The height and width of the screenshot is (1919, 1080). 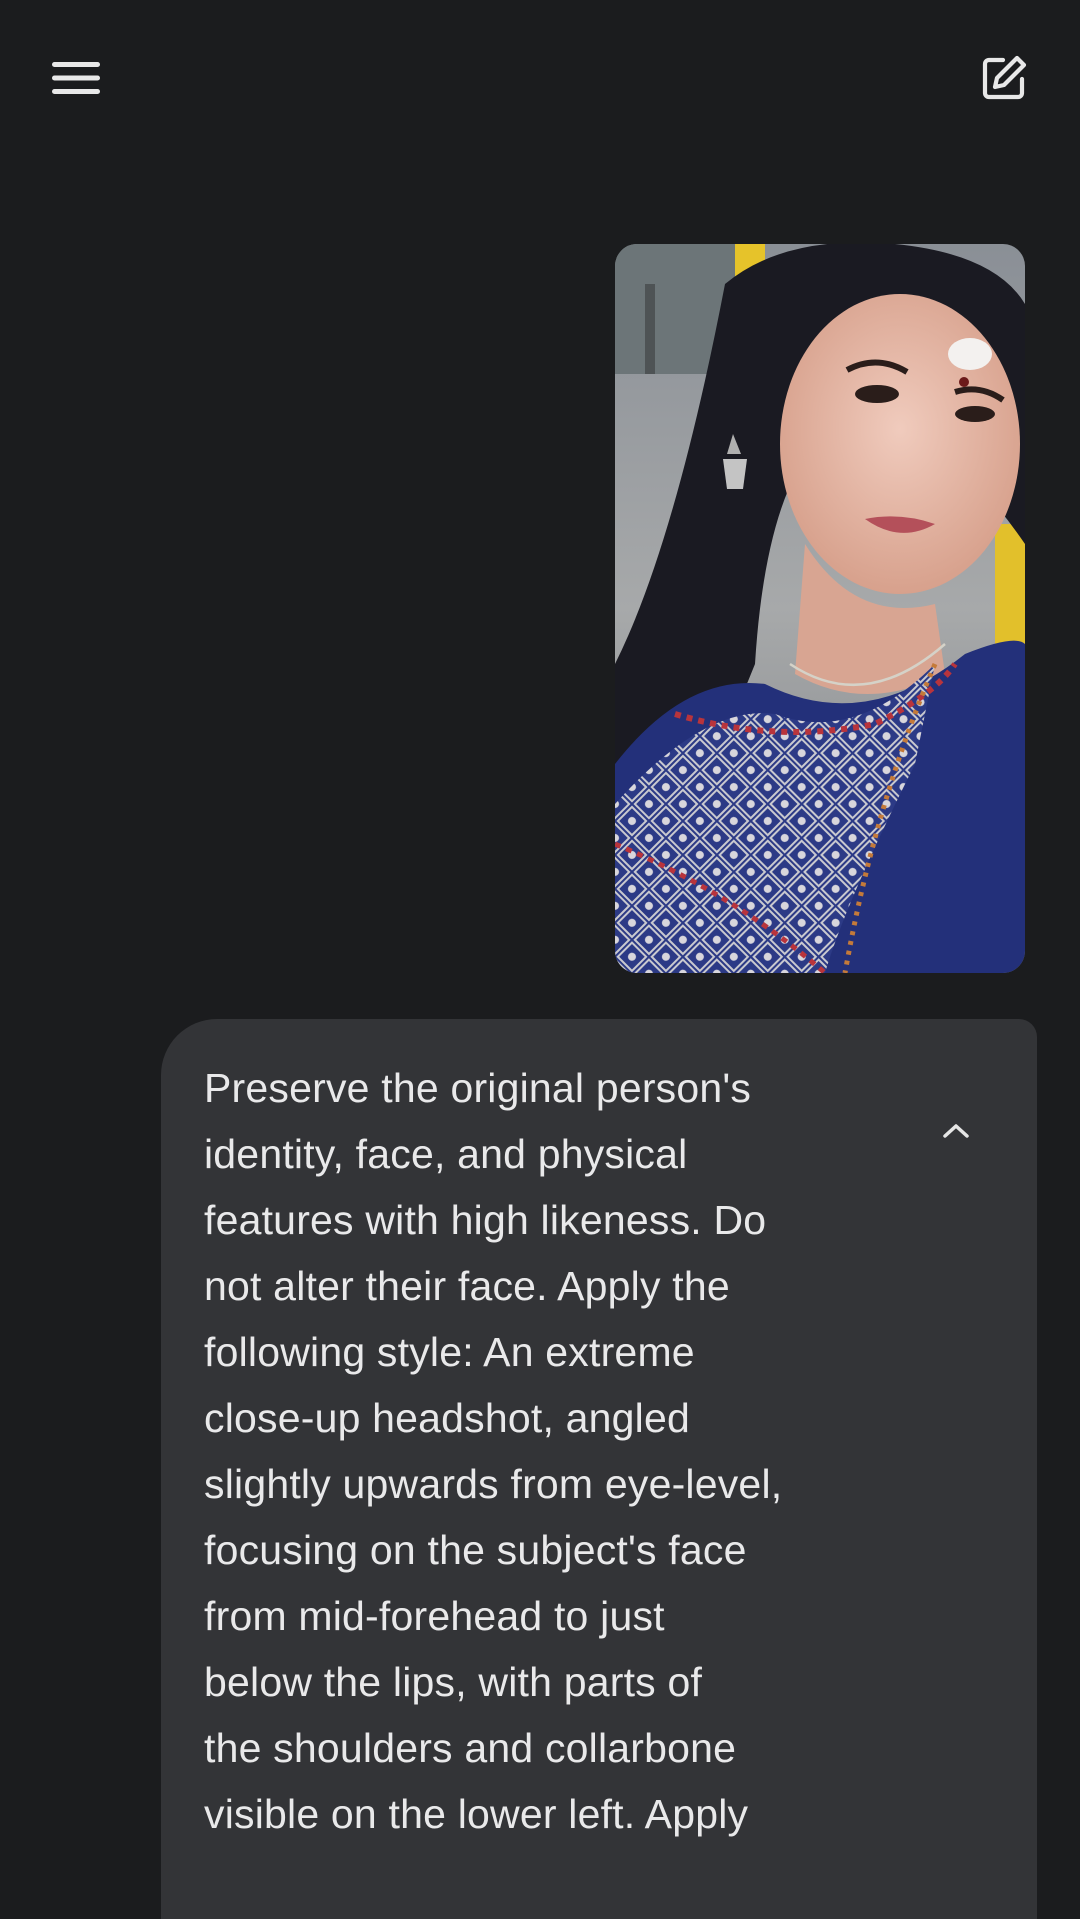 I want to click on collapse-message-button, so click(x=956, y=1131).